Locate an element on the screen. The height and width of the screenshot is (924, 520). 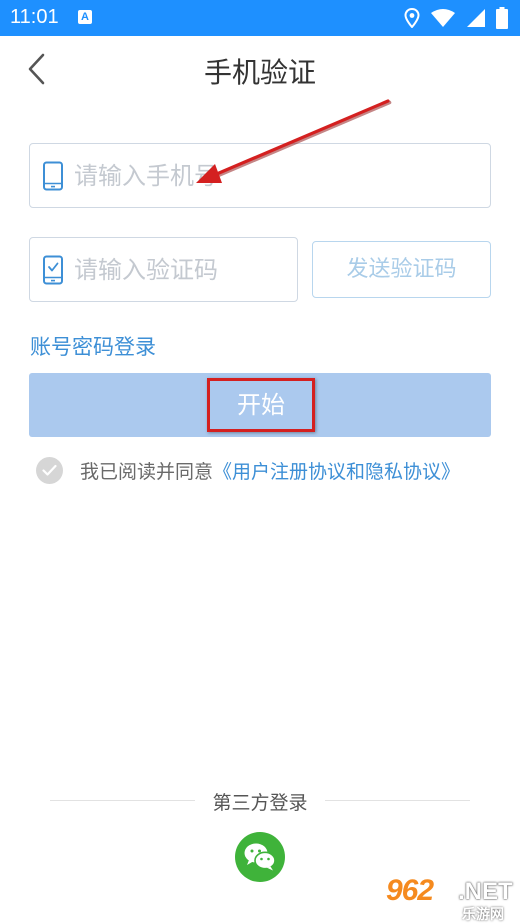
send-code-button: 发送验证码 is located at coordinates (401, 269).